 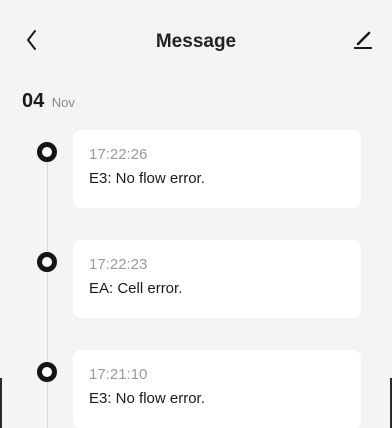 What do you see at coordinates (217, 389) in the screenshot?
I see `message-card: 17:21:10 E3: No flow error.` at bounding box center [217, 389].